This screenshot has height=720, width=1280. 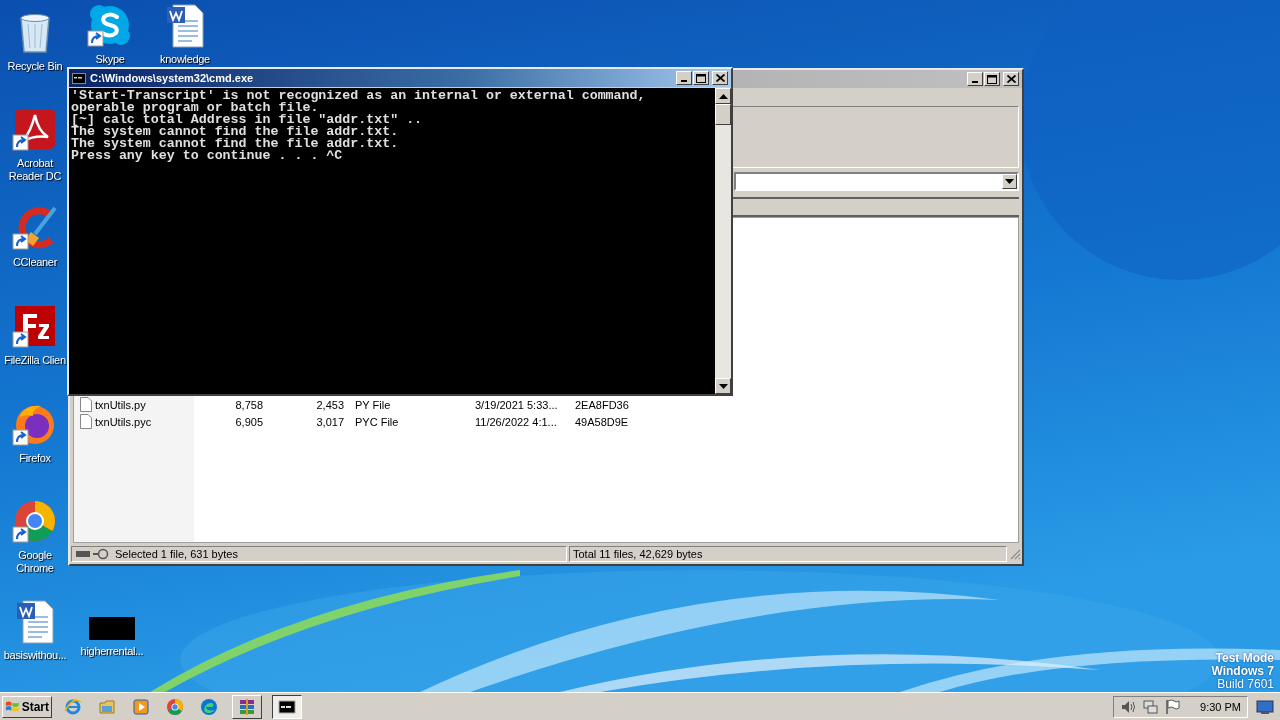 I want to click on desktop-icon: Acrobat Reader DC, so click(x=35, y=144).